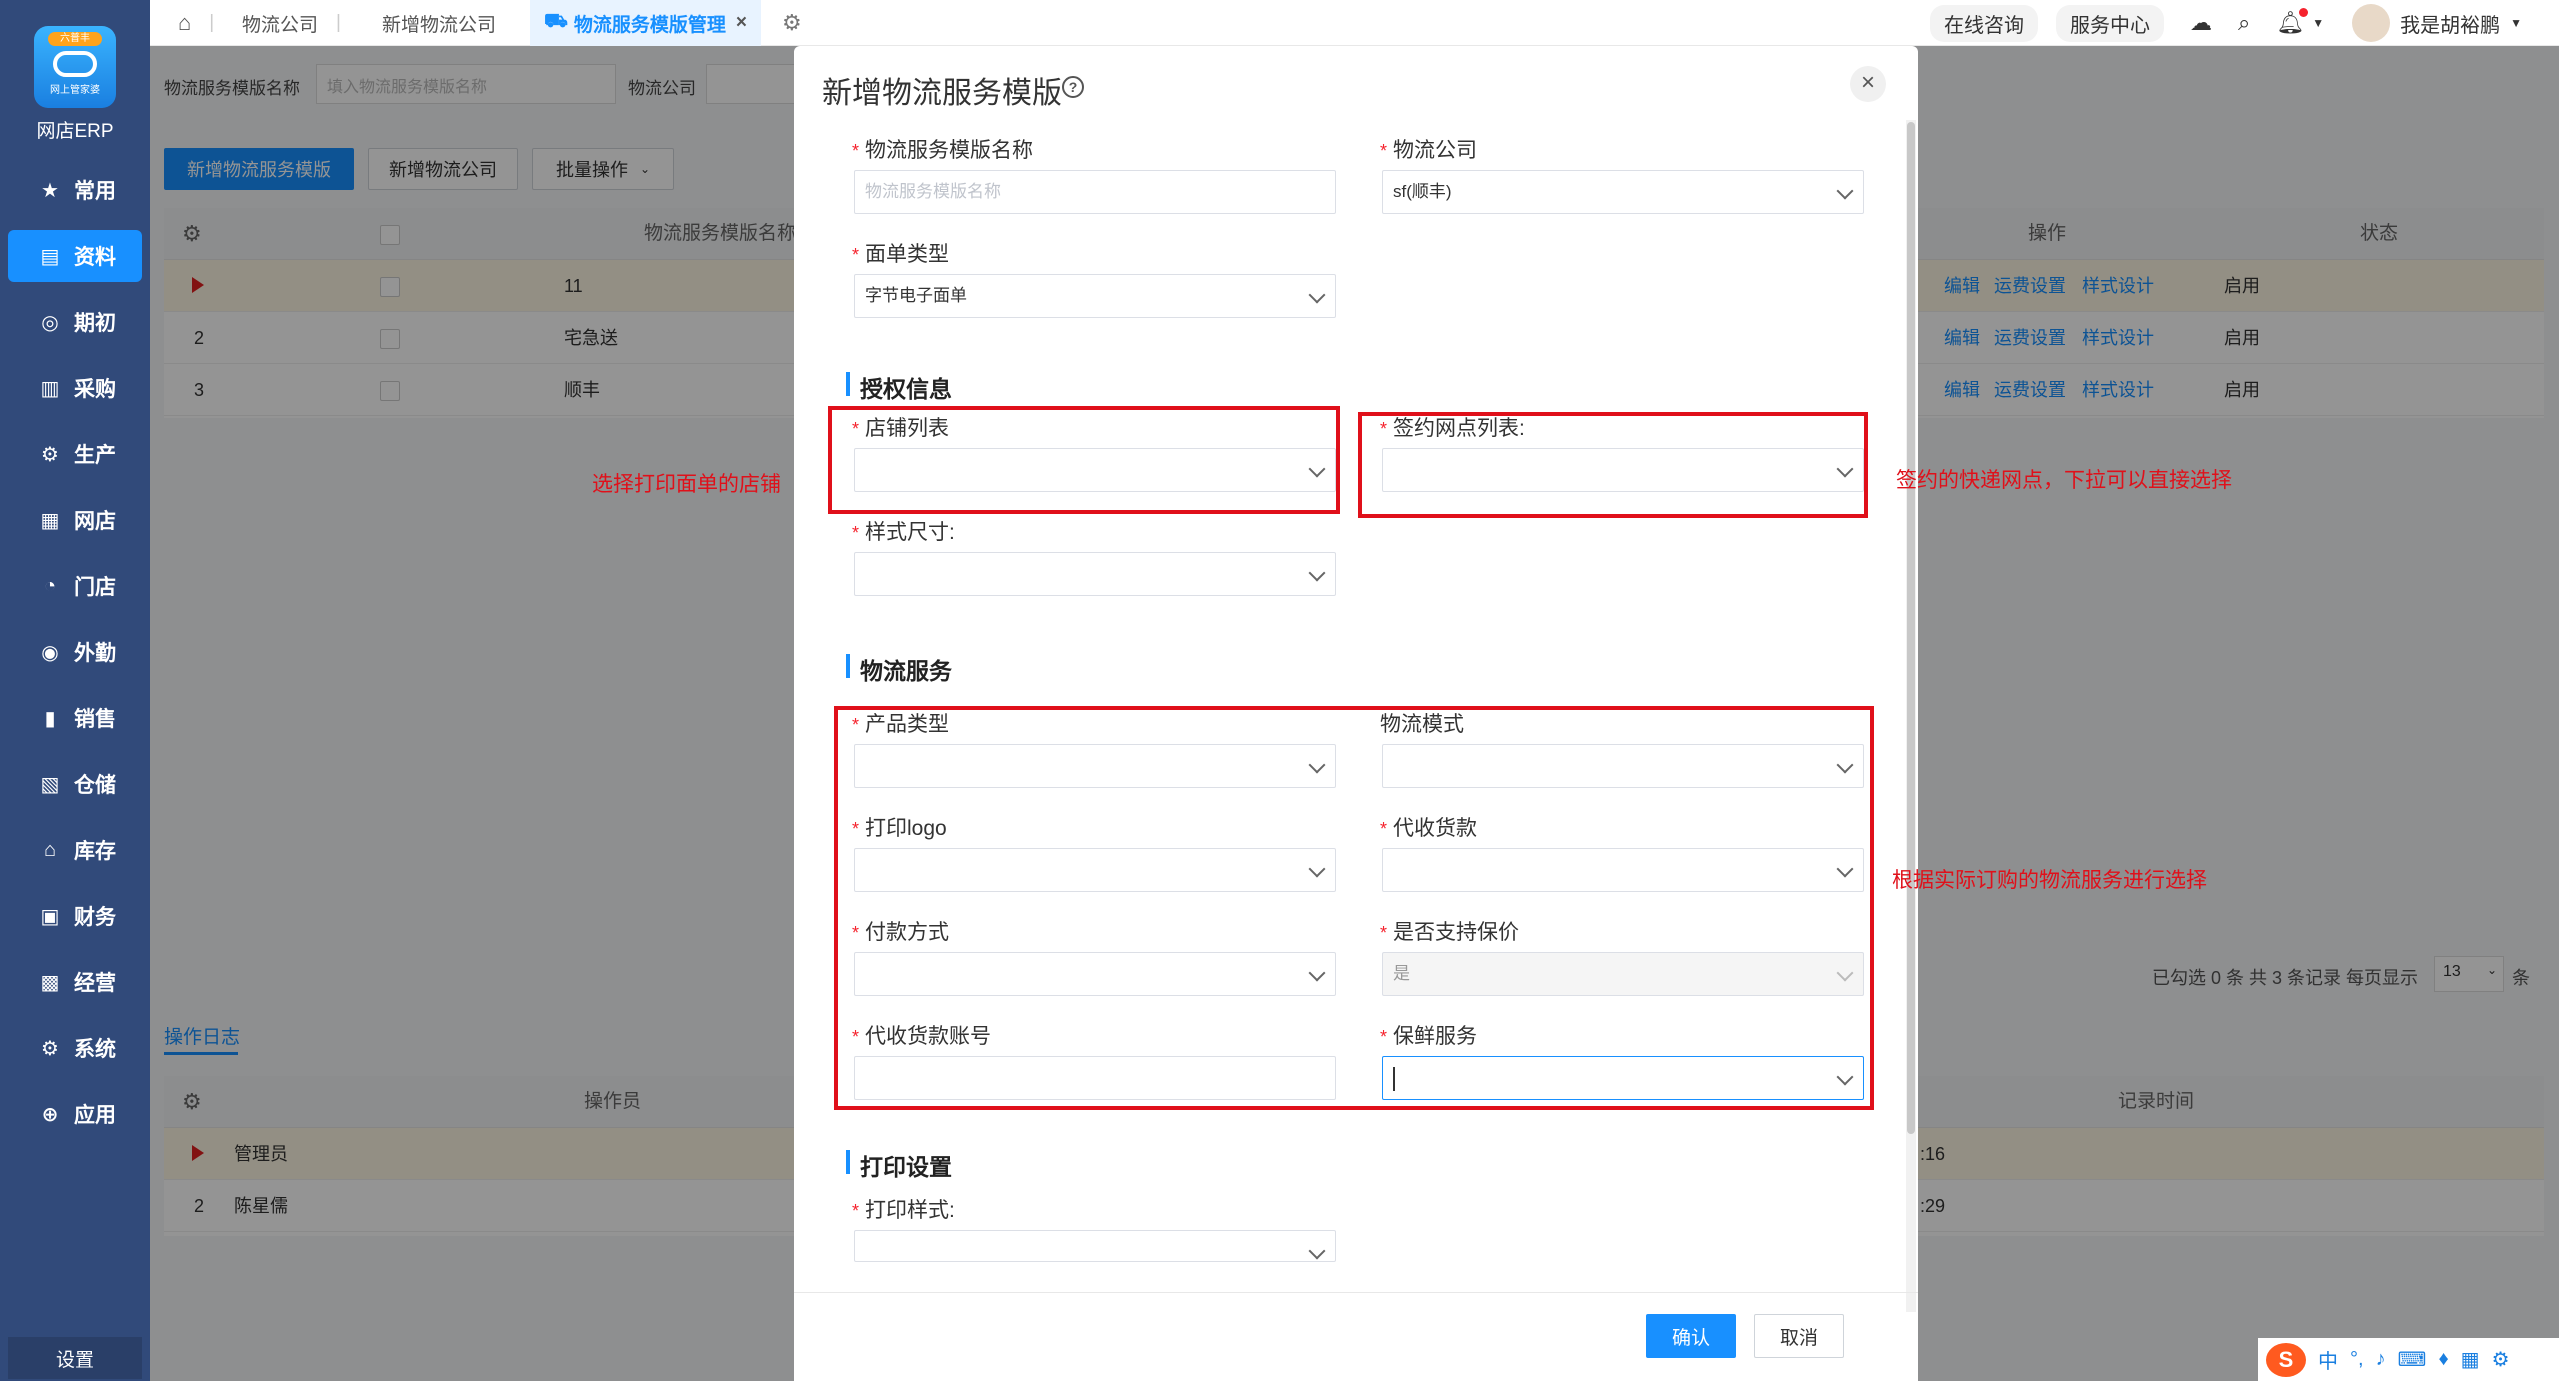  What do you see at coordinates (2501, 1359) in the screenshot?
I see `ime-settings-icon: ⚙` at bounding box center [2501, 1359].